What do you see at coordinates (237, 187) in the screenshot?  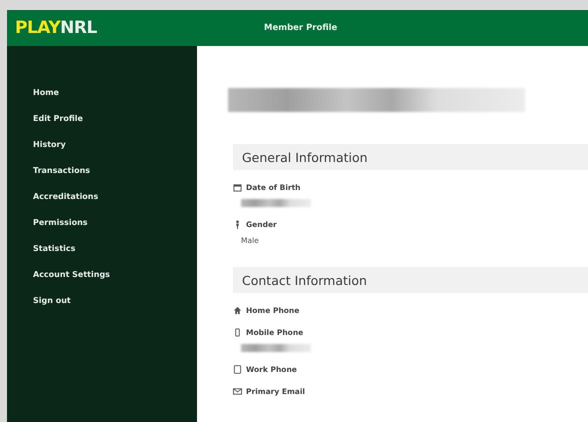 I see `calendar-icon` at bounding box center [237, 187].